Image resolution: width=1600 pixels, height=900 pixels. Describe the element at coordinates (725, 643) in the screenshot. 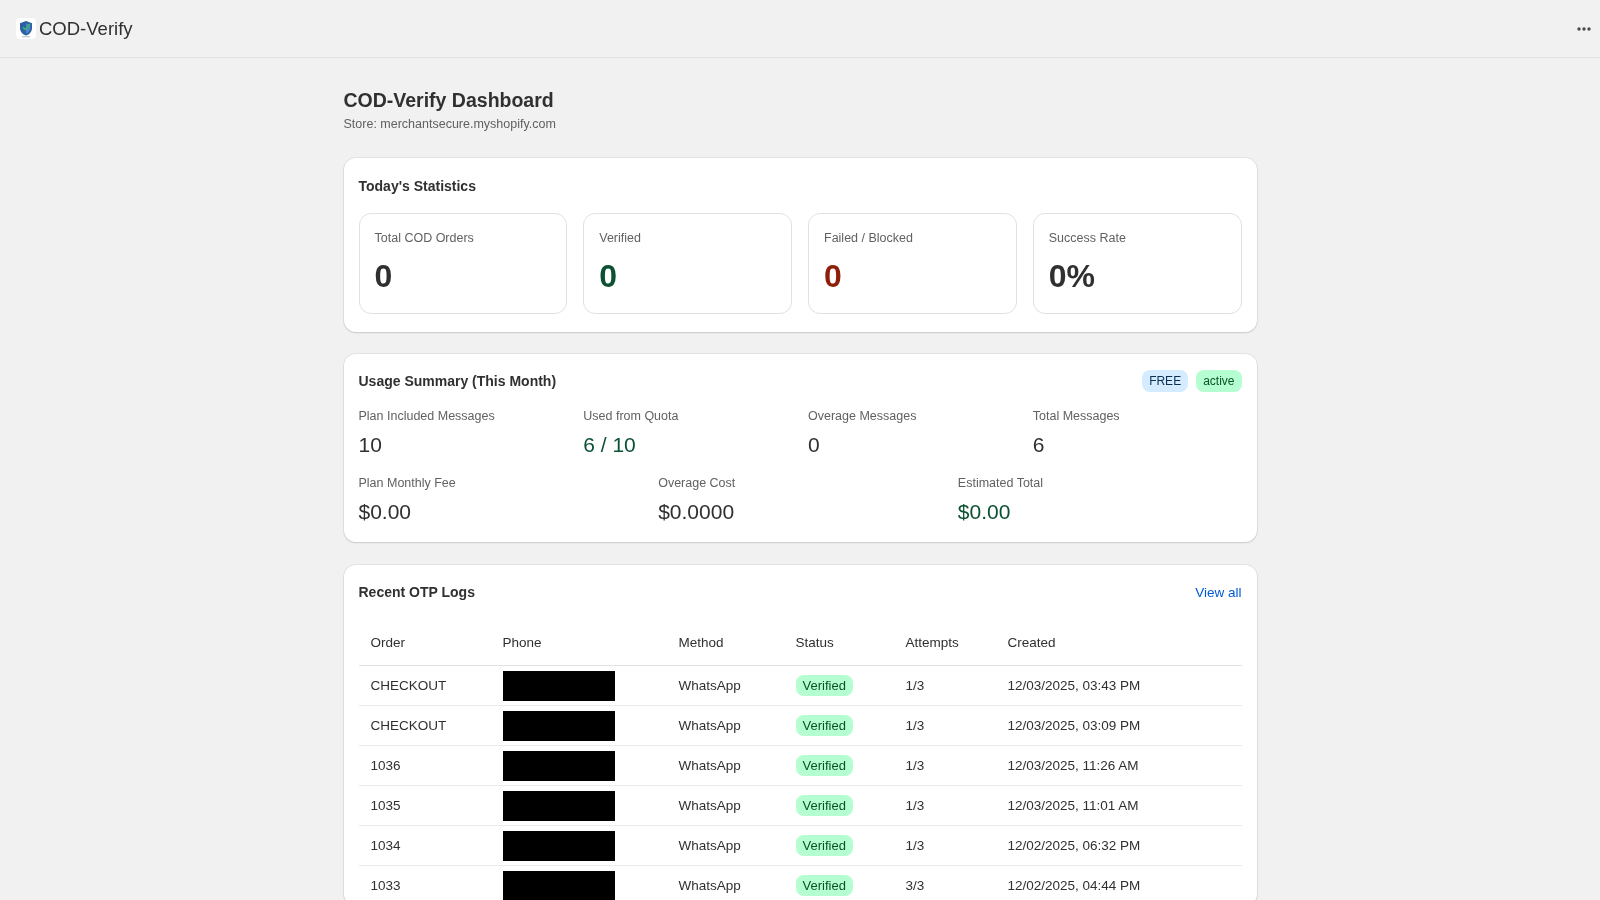

I see `column-header: Method` at that location.